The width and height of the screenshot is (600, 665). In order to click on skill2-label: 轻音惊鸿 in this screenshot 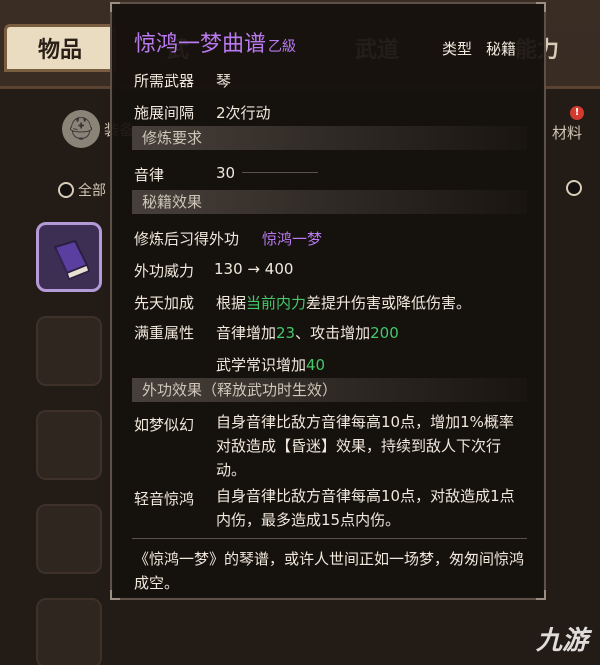, I will do `click(164, 499)`.